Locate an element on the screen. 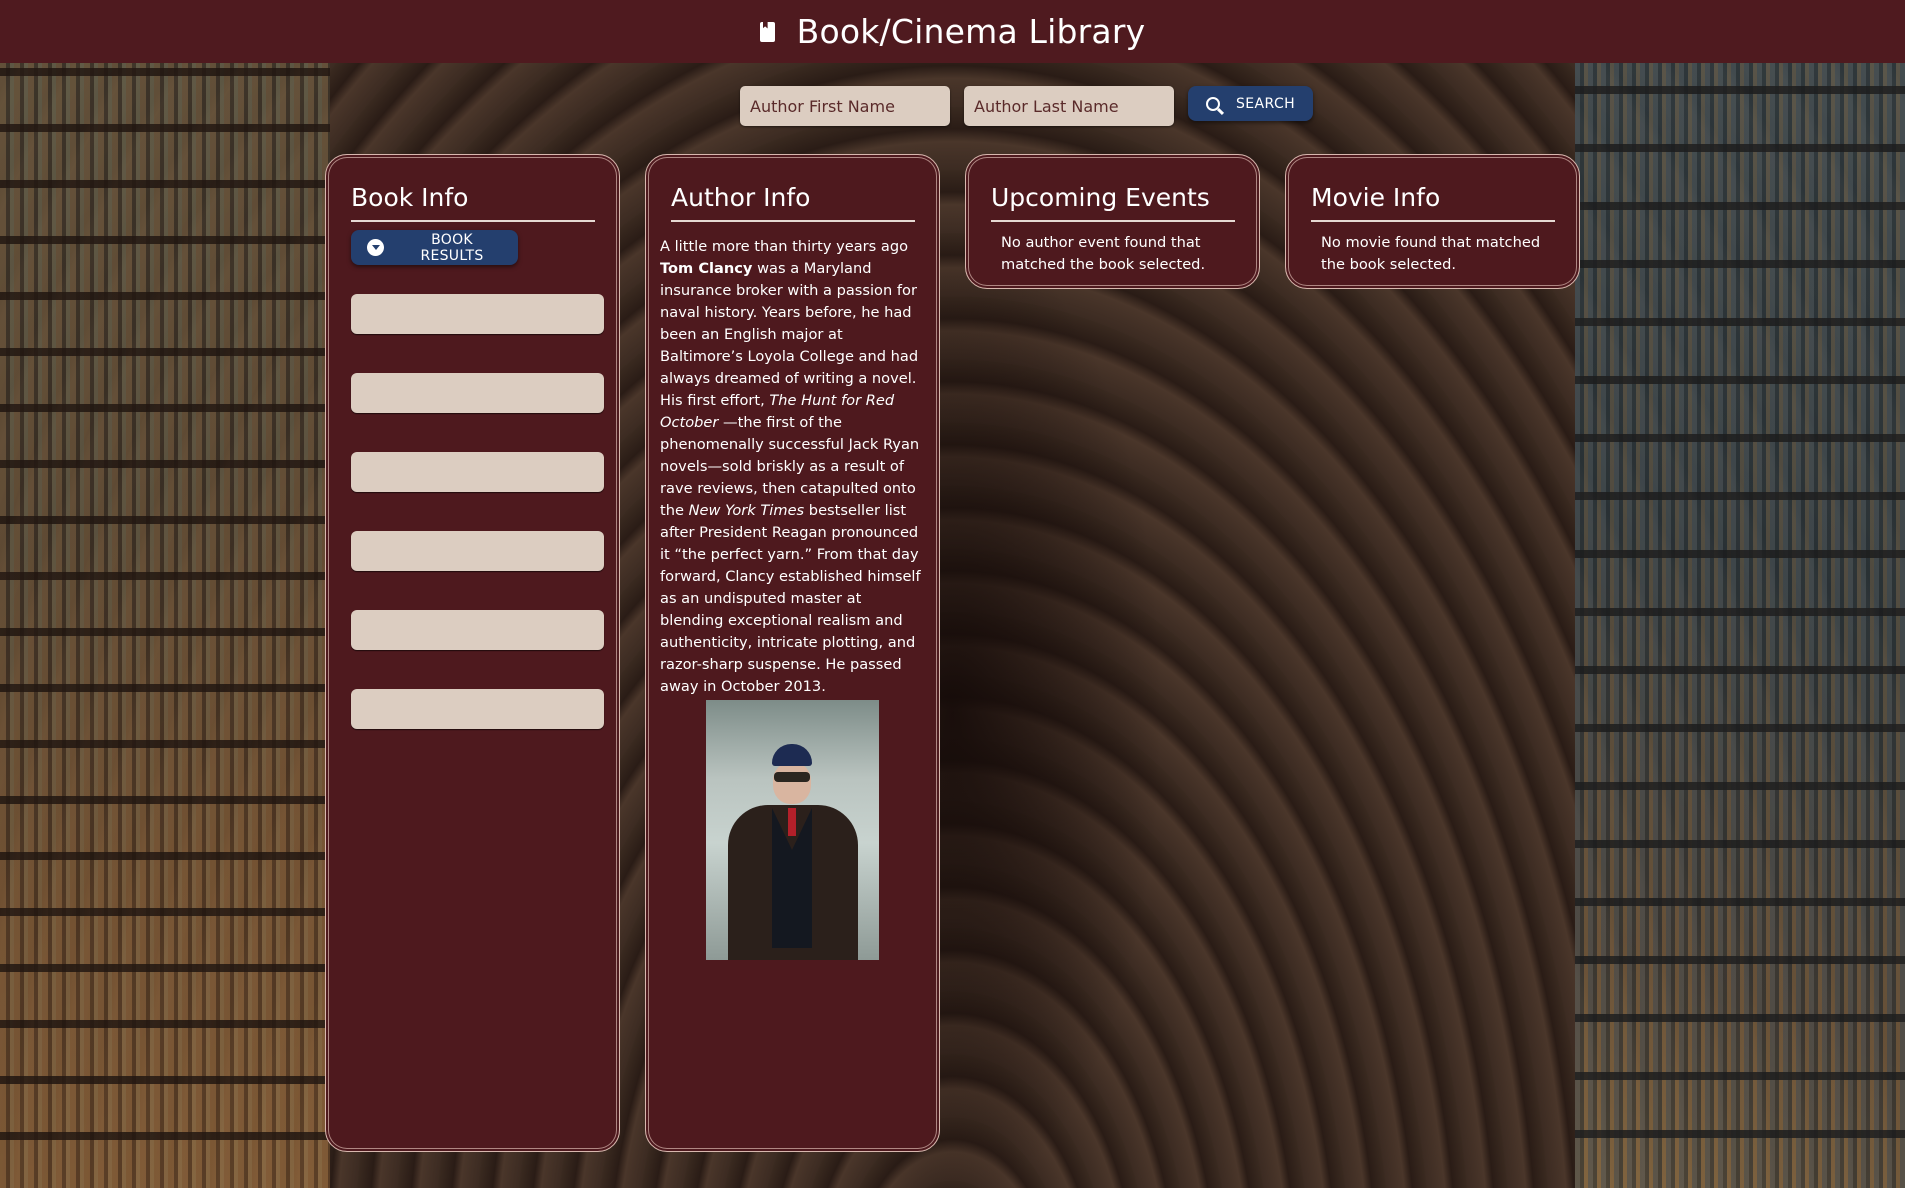 This screenshot has width=1905, height=1188. author-photo is located at coordinates (792, 830).